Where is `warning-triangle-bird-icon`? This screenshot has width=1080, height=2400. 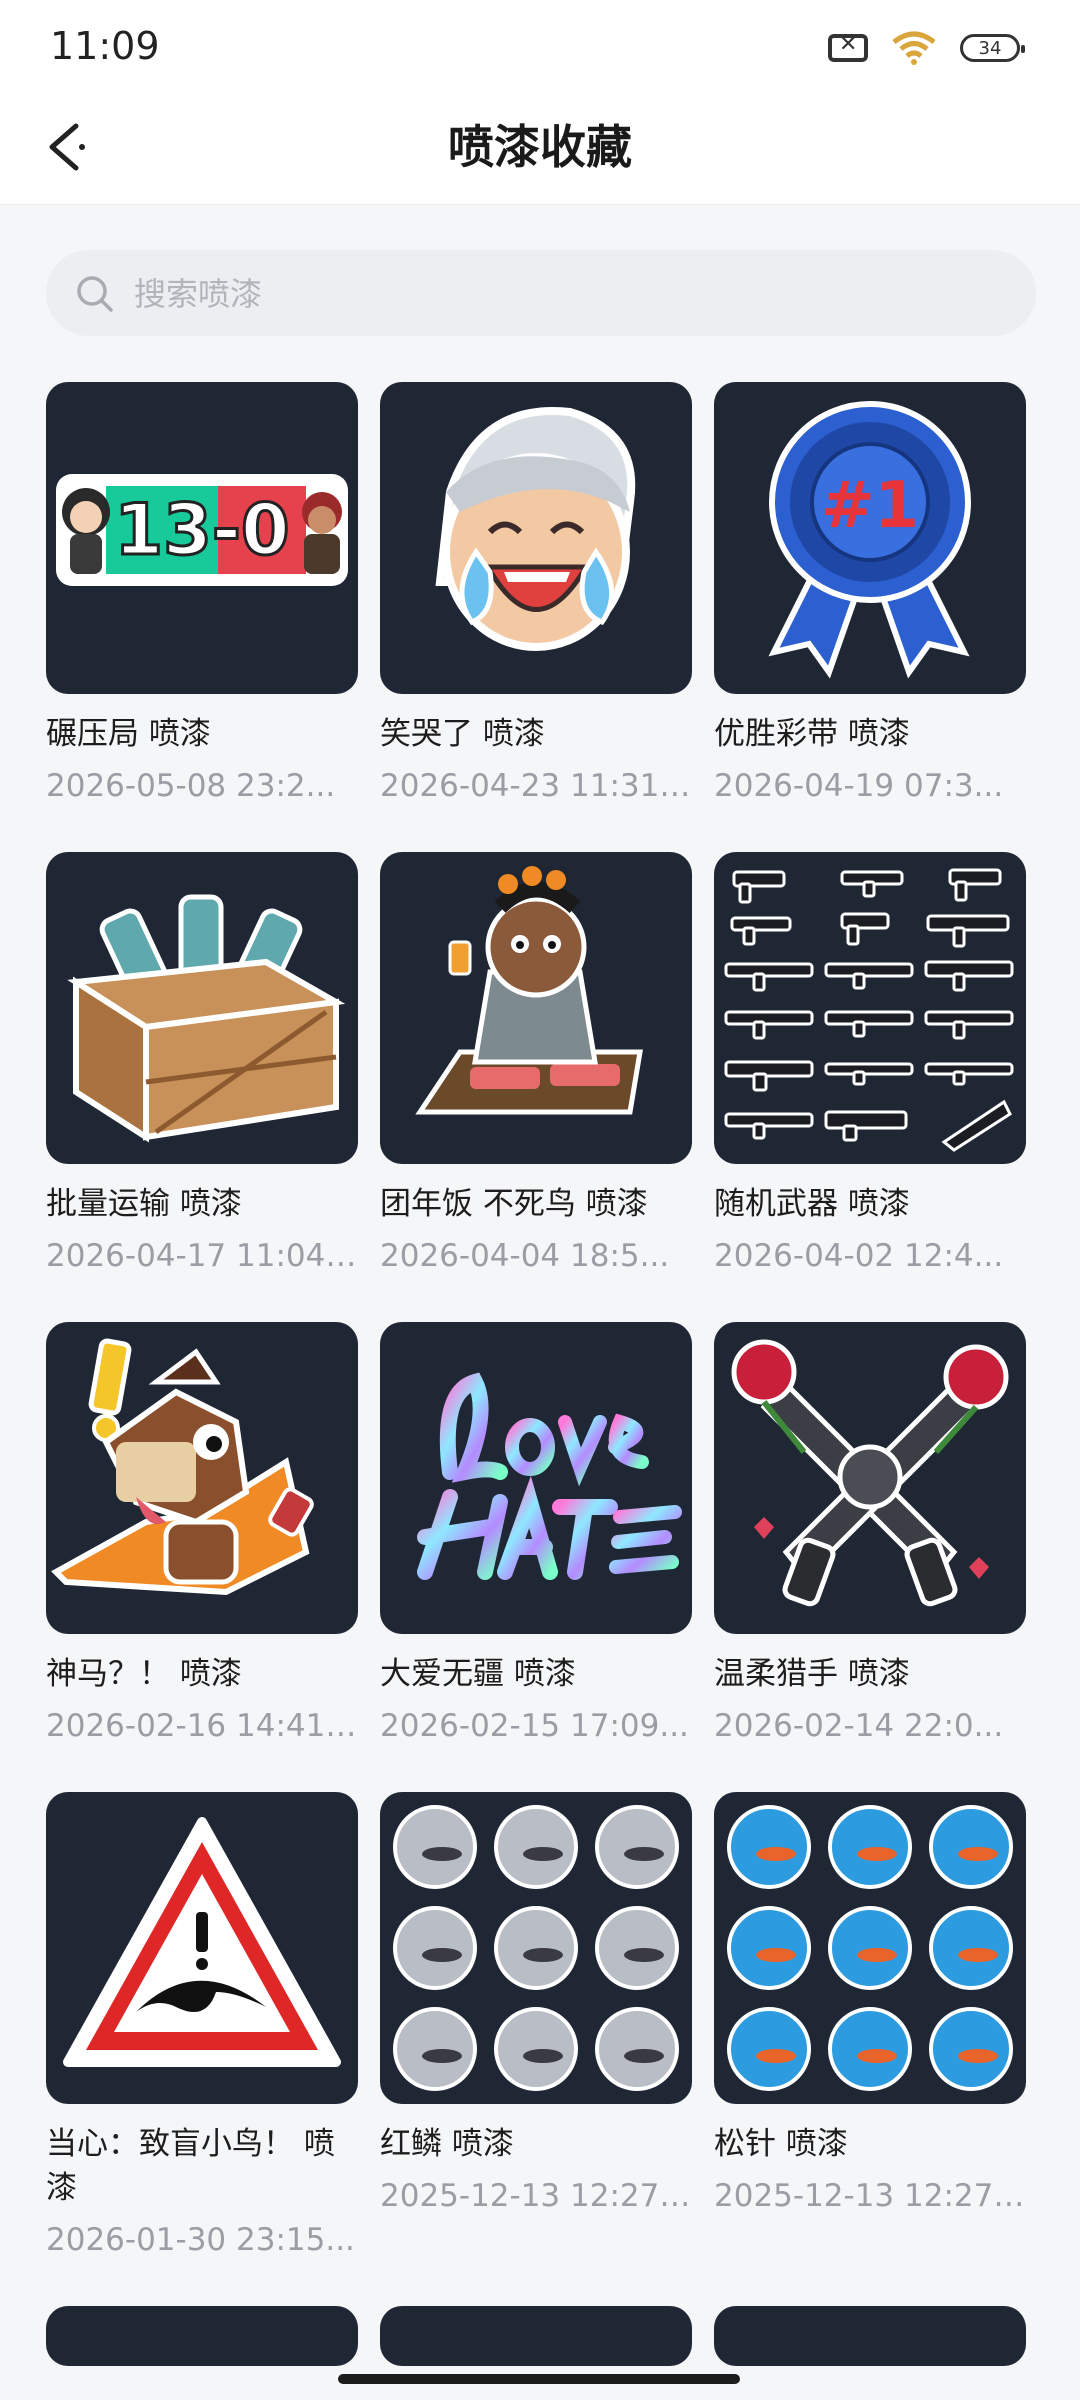
warning-triangle-bird-icon is located at coordinates (202, 1942).